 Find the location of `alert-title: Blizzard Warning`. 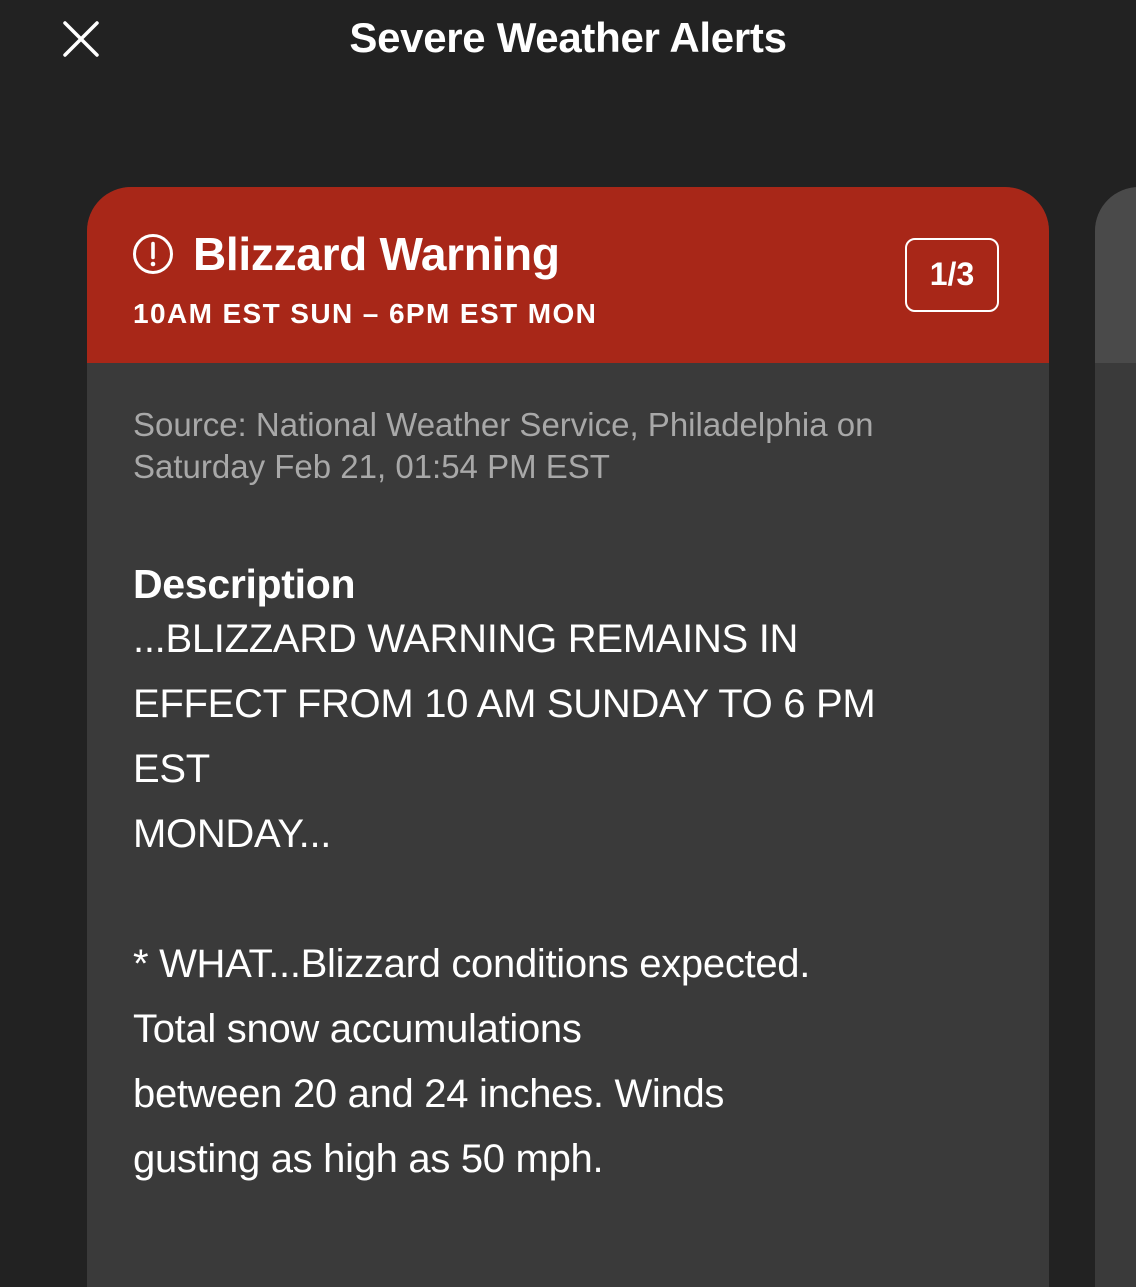

alert-title: Blizzard Warning is located at coordinates (376, 254).